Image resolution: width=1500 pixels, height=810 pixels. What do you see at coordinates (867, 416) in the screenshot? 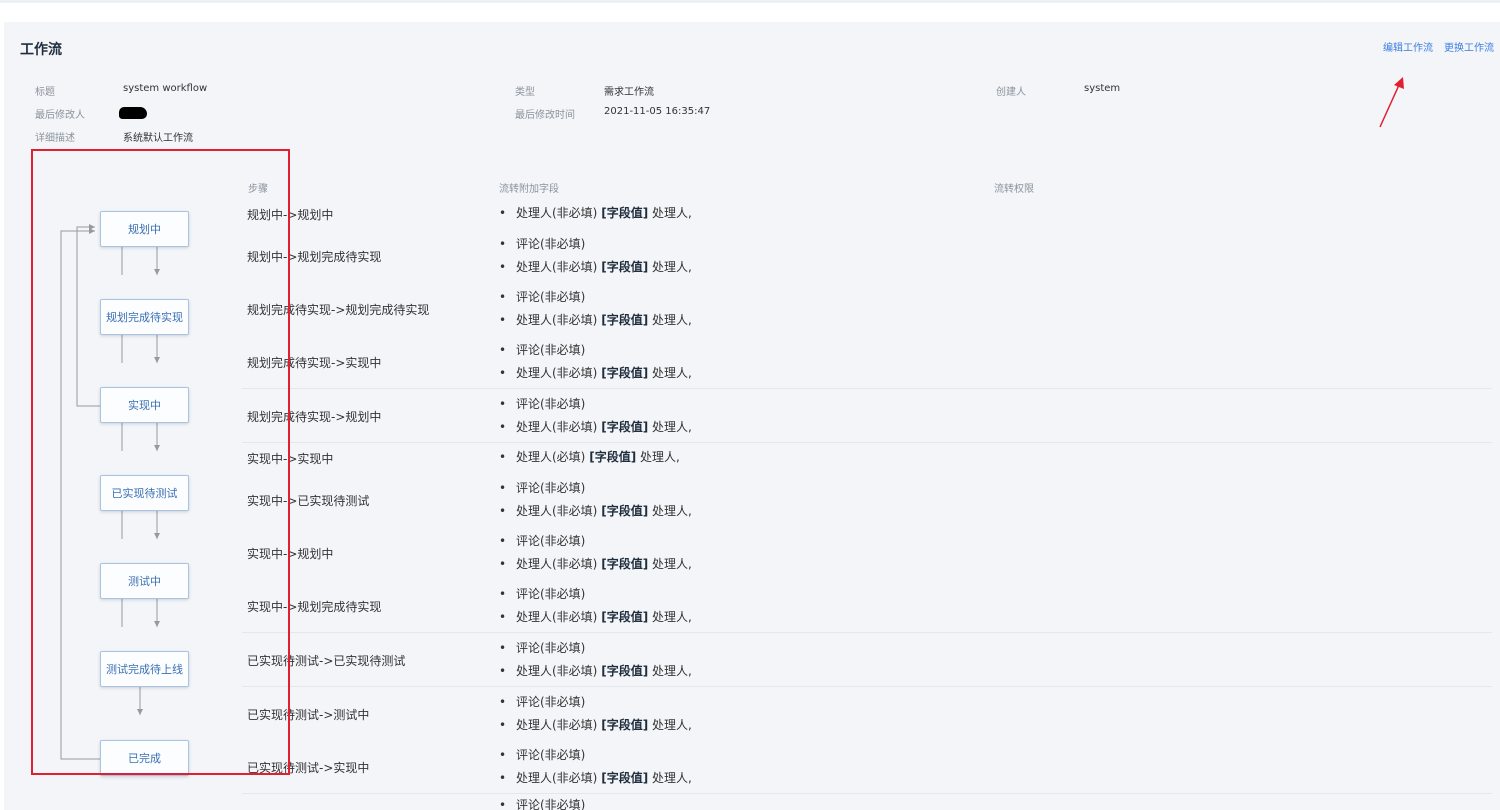
I see `table-row: 规划完成待实现->规划中 评论(非必填) 处理人(非必填) [字段值] 处理人,` at bounding box center [867, 416].